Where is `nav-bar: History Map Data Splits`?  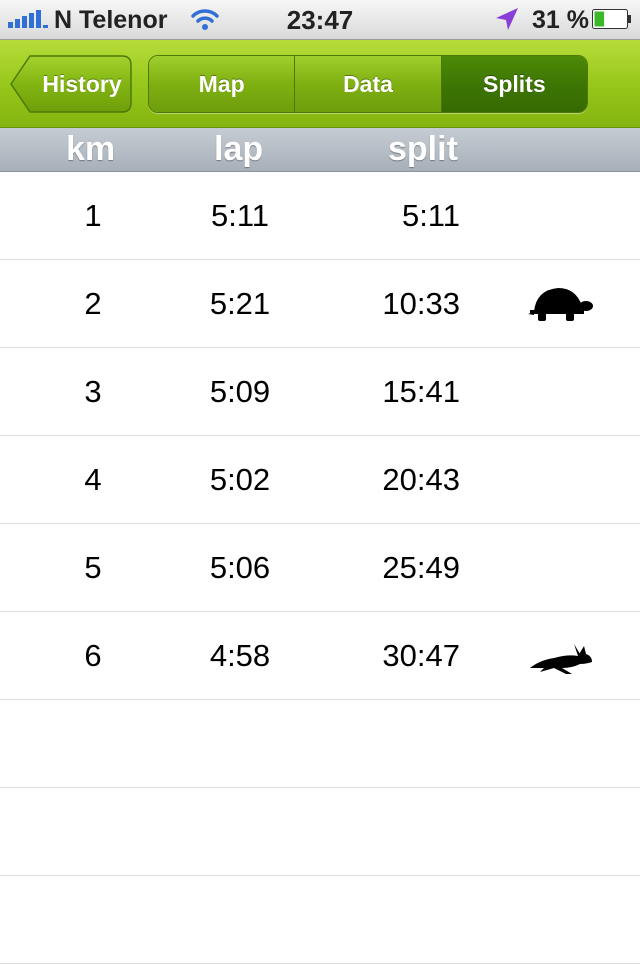
nav-bar: History Map Data Splits is located at coordinates (320, 84).